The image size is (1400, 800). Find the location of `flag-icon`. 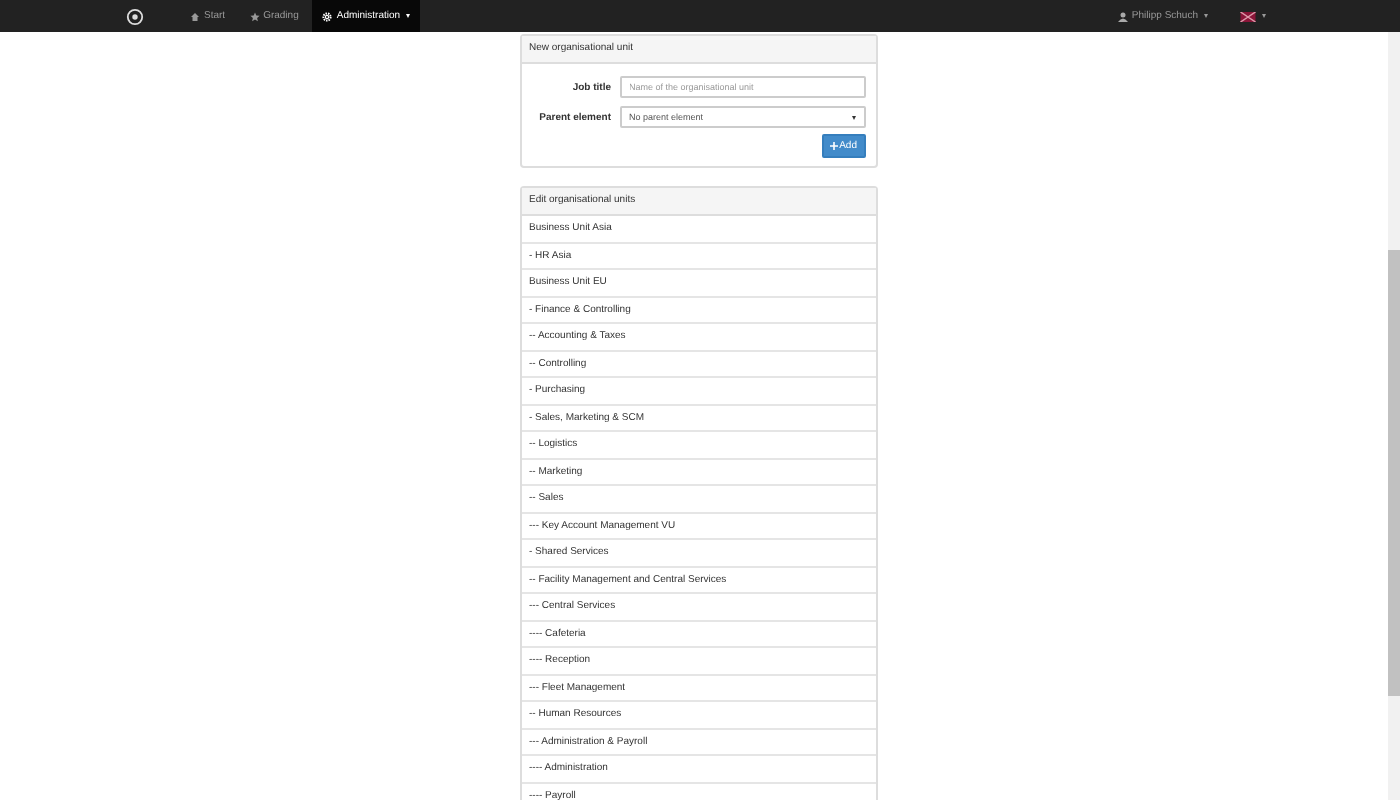

flag-icon is located at coordinates (1248, 16).